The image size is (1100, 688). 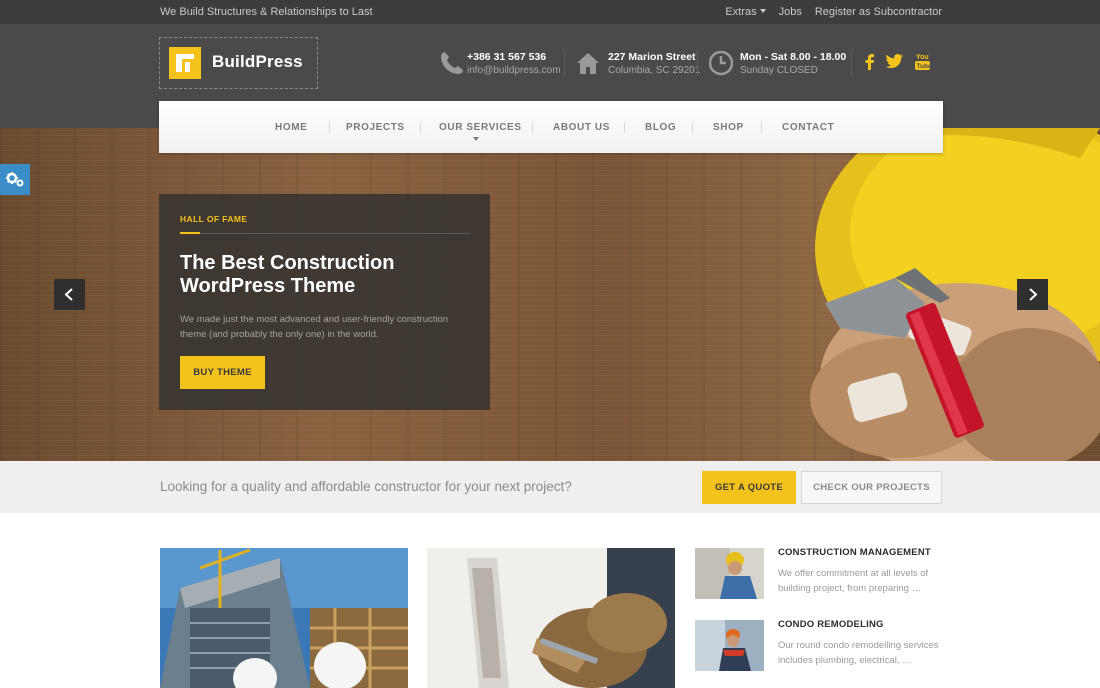 I want to click on service-title-condo-remodeling: CONDO REMODELING, so click(x=831, y=624).